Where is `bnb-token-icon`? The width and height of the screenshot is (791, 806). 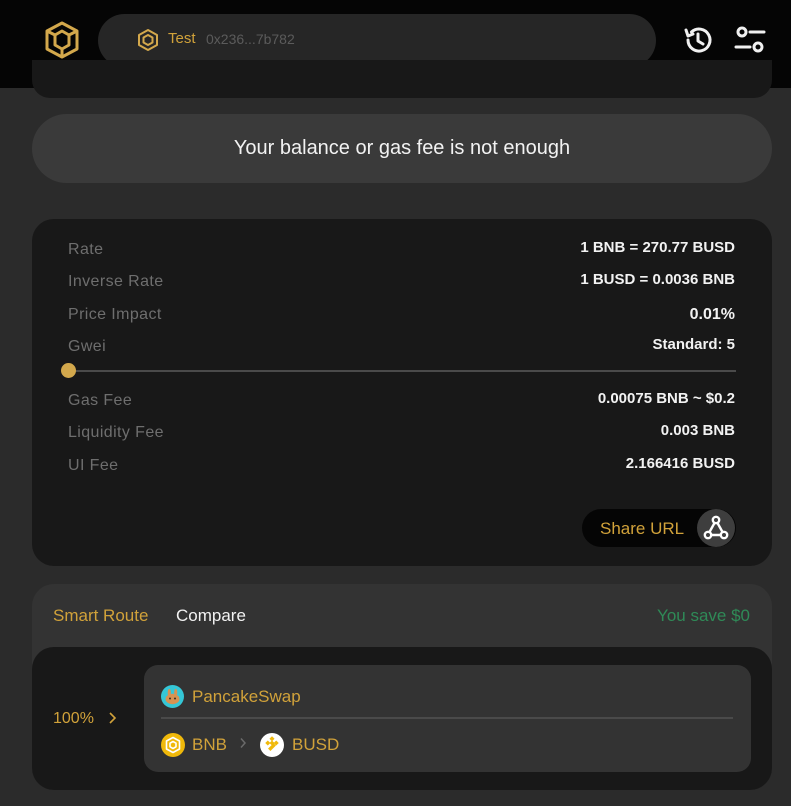
bnb-token-icon is located at coordinates (173, 745).